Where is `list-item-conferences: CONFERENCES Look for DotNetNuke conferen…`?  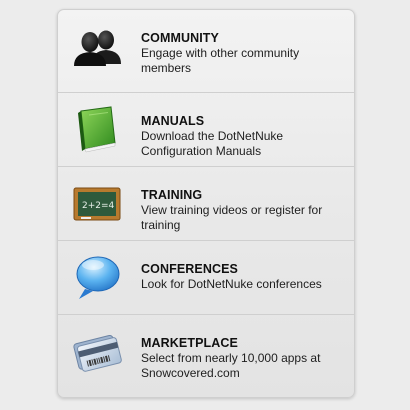
list-item-conferences: CONFERENCES Look for DotNetNuke conferen… is located at coordinates (206, 277).